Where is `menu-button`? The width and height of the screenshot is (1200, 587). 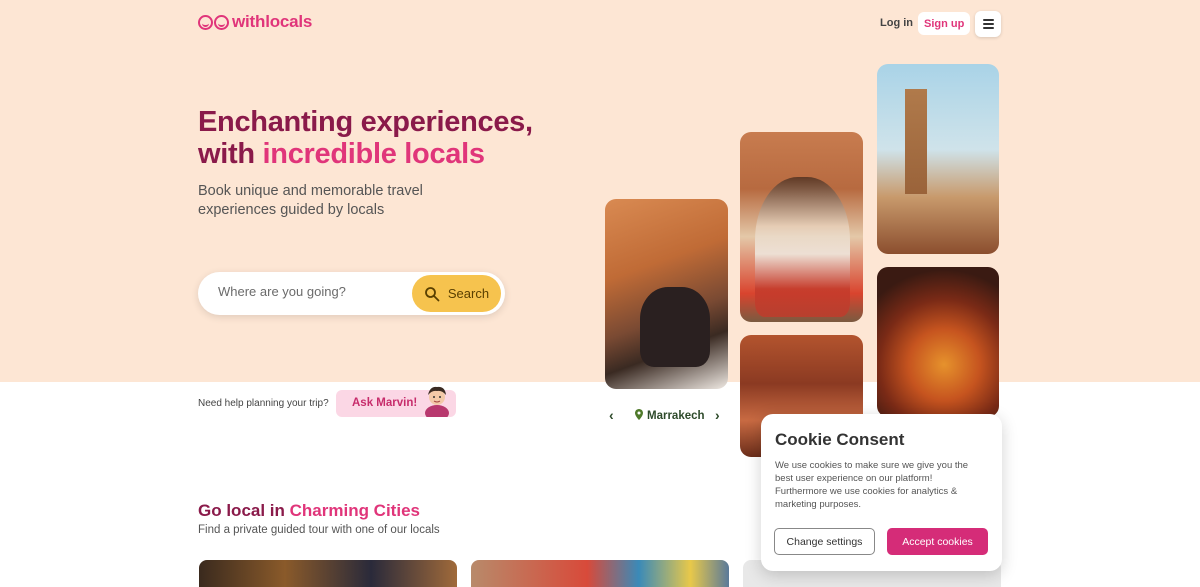
menu-button is located at coordinates (988, 24).